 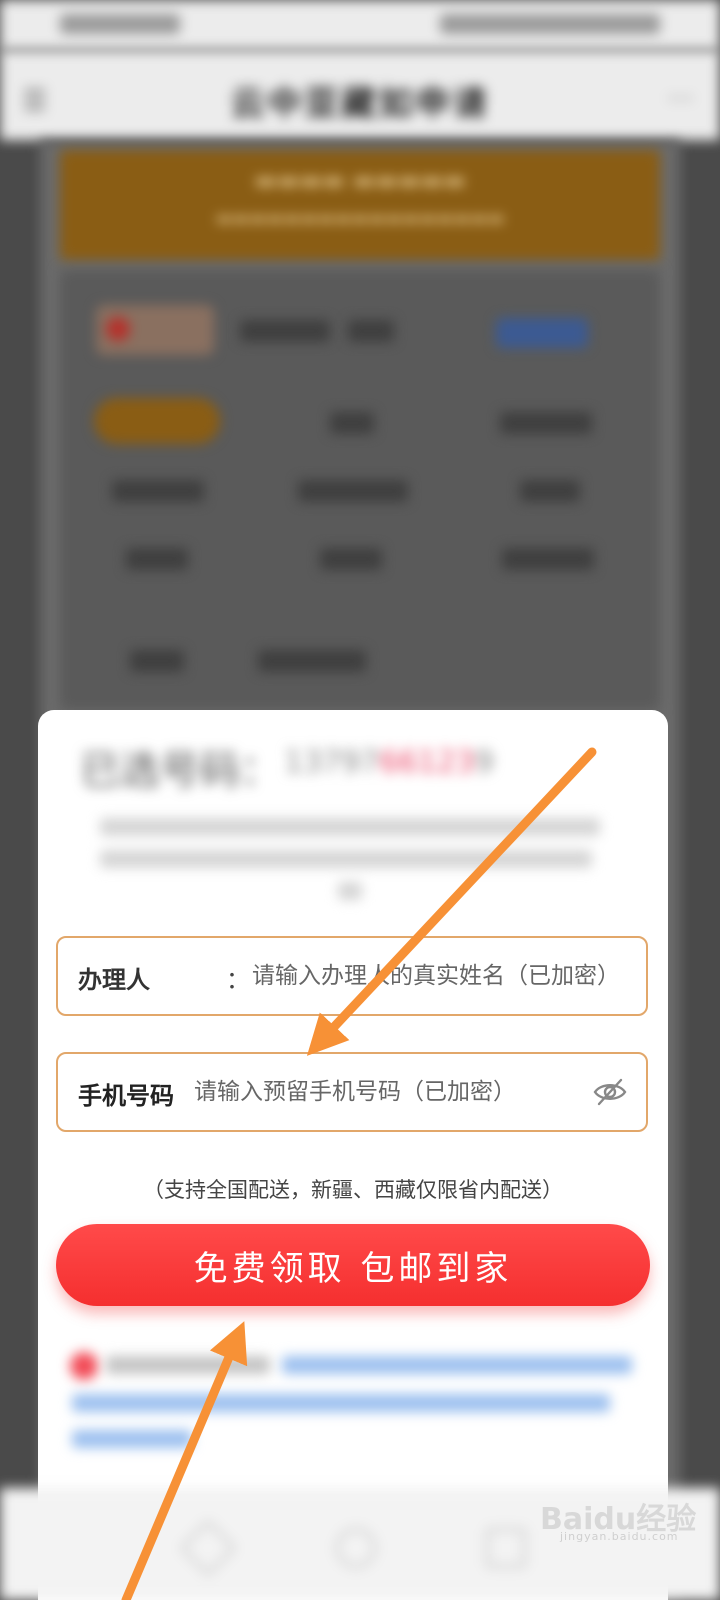 I want to click on name-field: 办理人 ：, so click(x=352, y=976).